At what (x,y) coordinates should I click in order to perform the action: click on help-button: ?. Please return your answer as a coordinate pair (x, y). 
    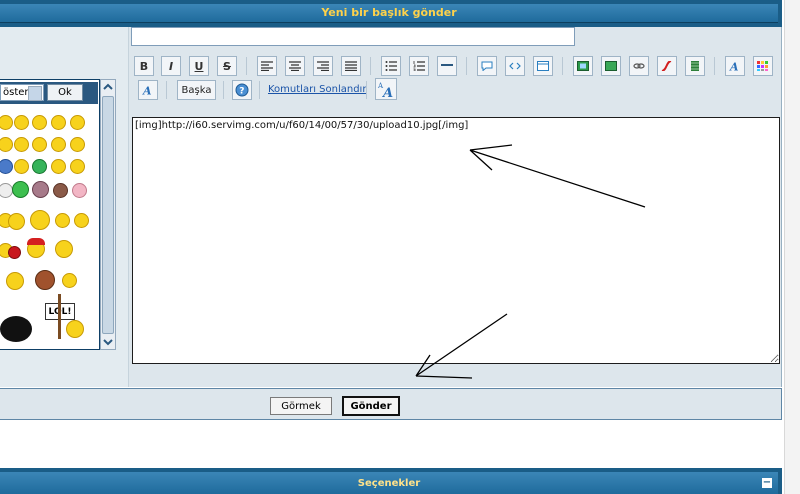
    Looking at the image, I should click on (242, 90).